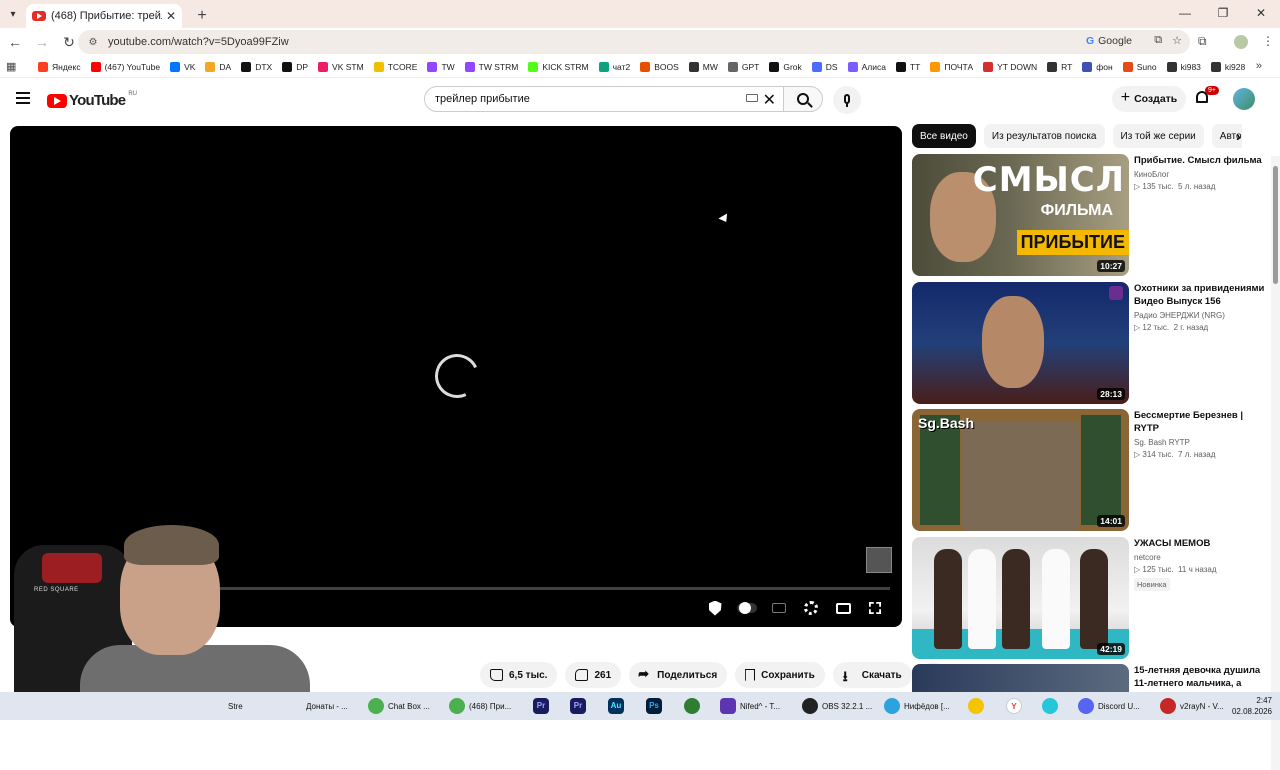 The image size is (1280, 770). What do you see at coordinates (1177, 40) in the screenshot?
I see `bookmark-star-icon: ☆` at bounding box center [1177, 40].